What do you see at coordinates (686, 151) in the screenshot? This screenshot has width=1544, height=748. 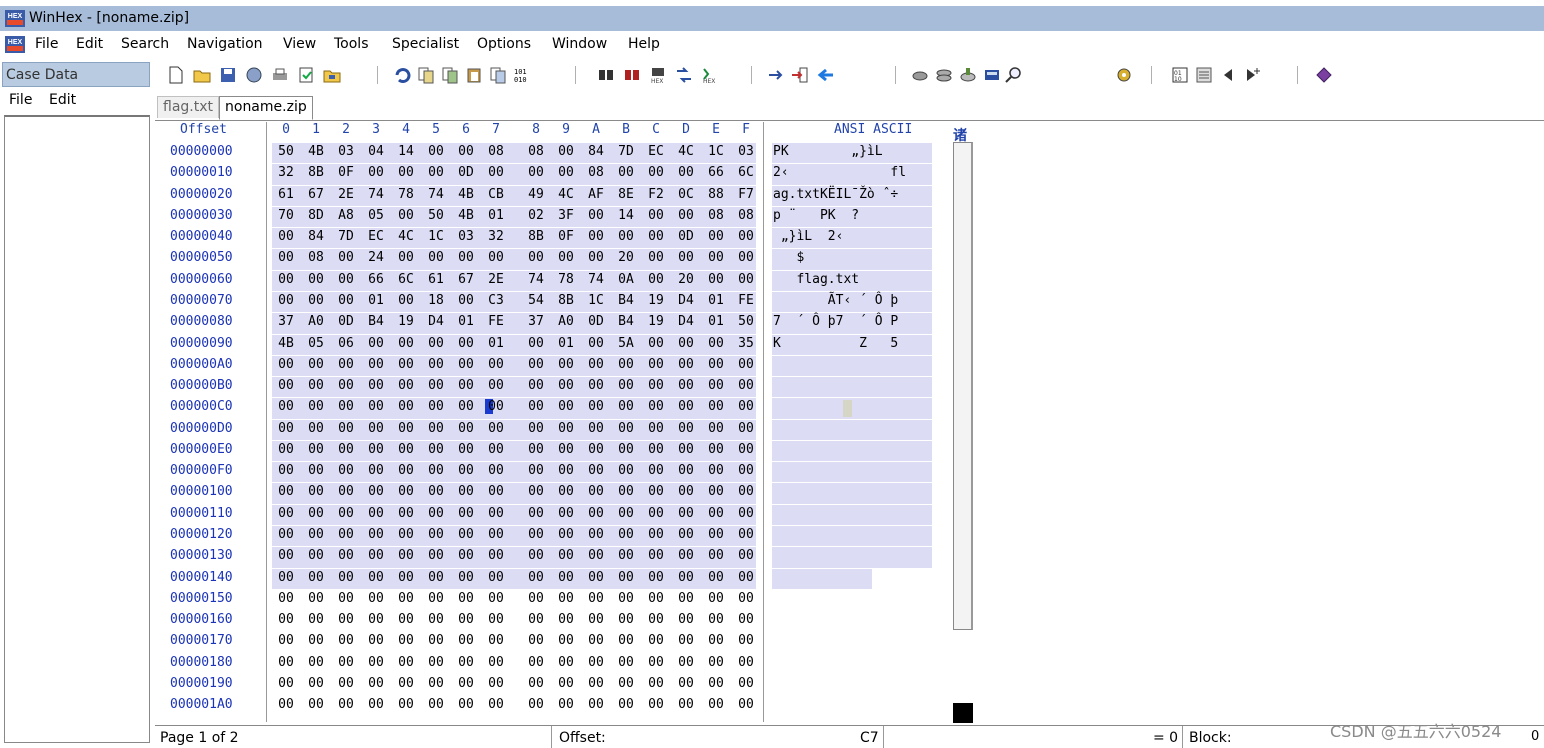 I see `hex-byte: 4C` at bounding box center [686, 151].